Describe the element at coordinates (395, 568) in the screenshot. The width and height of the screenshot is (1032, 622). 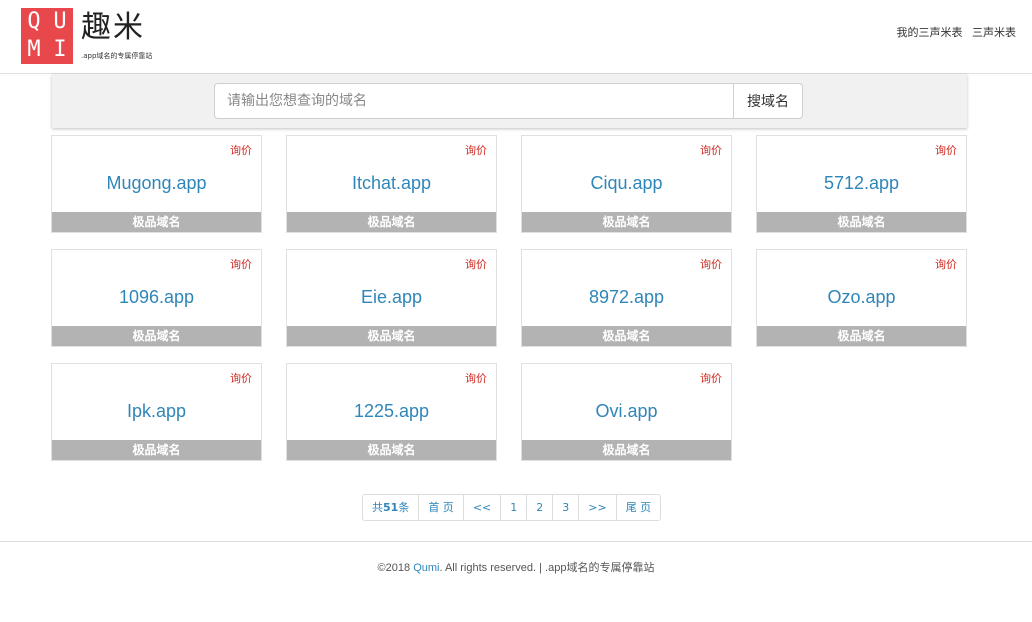
I see `copyright-text: ©2018` at that location.